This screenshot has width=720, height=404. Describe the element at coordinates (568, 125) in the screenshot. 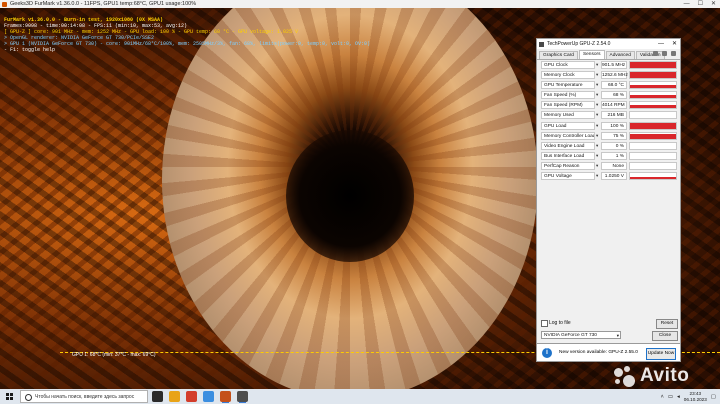

I see `sensor-label: GPU Load` at that location.